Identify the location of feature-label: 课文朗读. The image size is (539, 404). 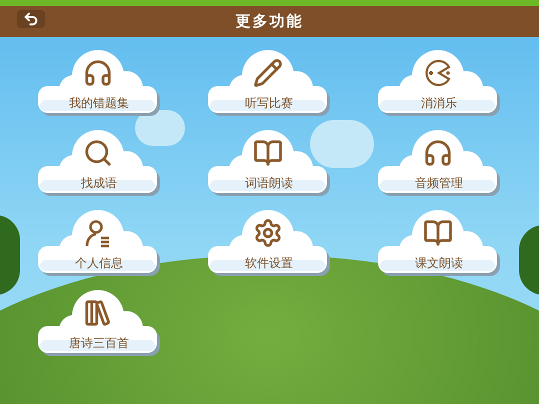
(439, 263).